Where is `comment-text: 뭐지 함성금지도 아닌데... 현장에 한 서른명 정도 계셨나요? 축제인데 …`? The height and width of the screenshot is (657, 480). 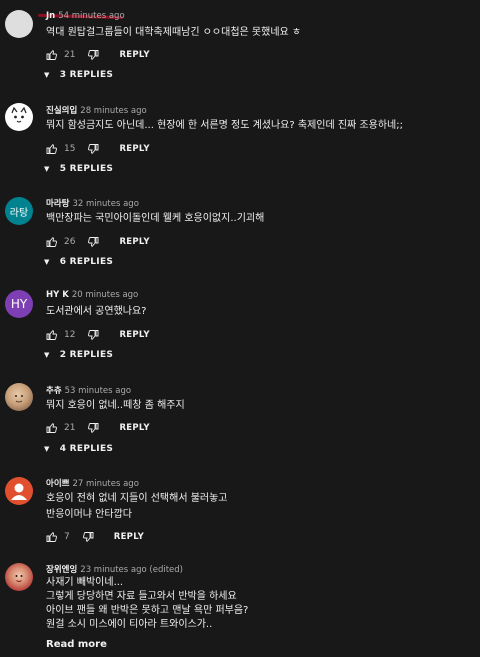
comment-text: 뭐지 함성금지도 아닌데... 현장에 한 서른명 정도 계셨나요? 축제인데 … is located at coordinates (224, 125).